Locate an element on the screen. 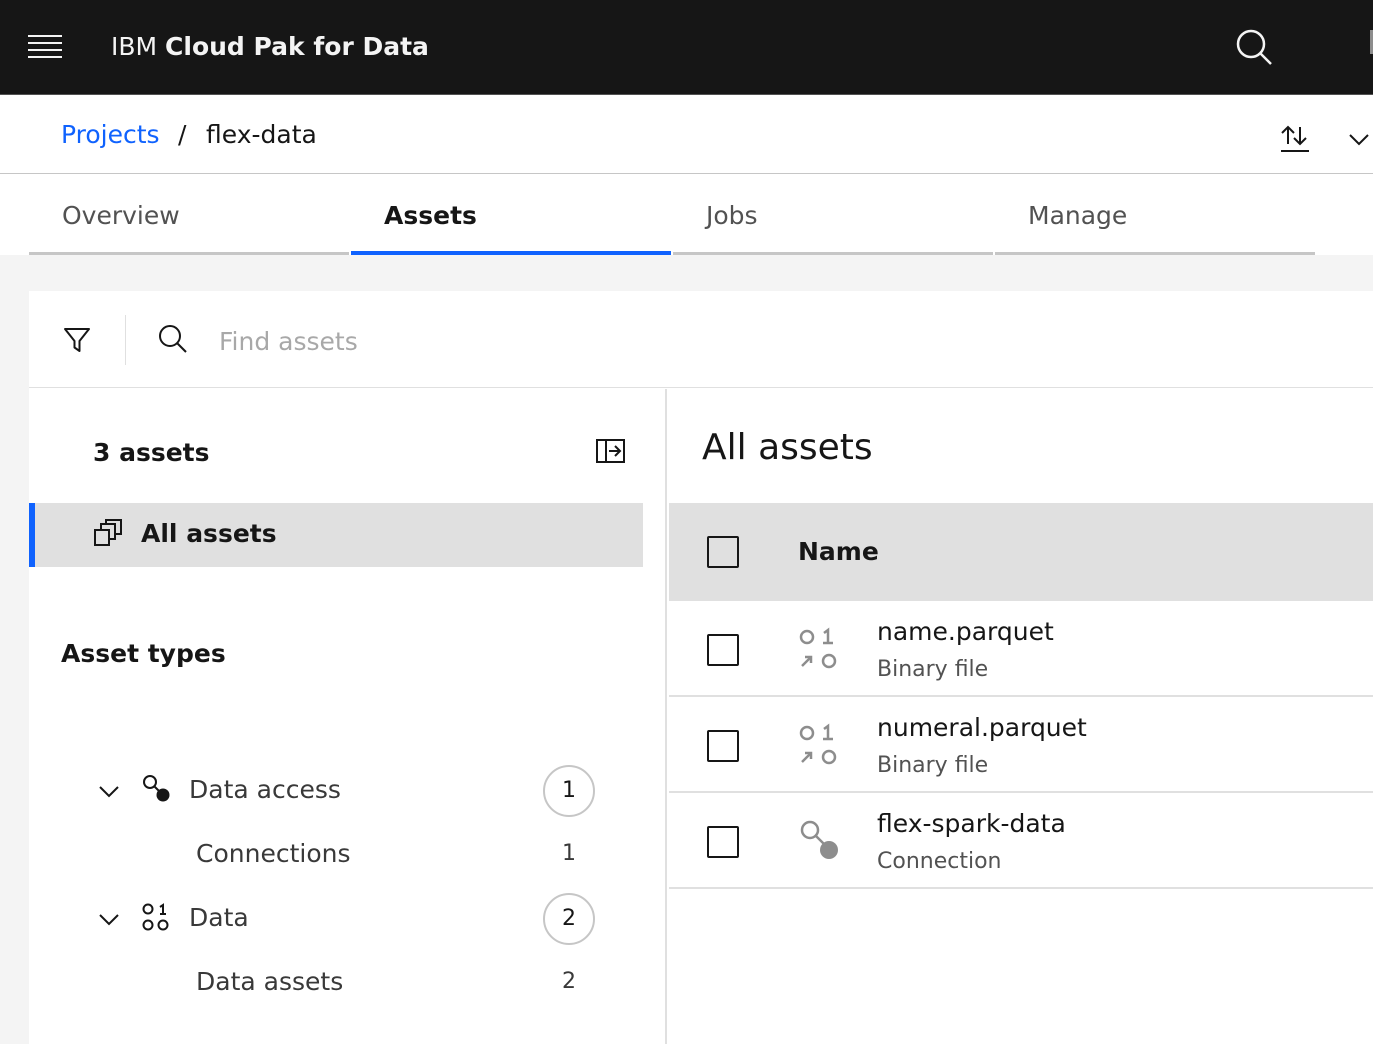  collapse-panel-icon is located at coordinates (611, 451).